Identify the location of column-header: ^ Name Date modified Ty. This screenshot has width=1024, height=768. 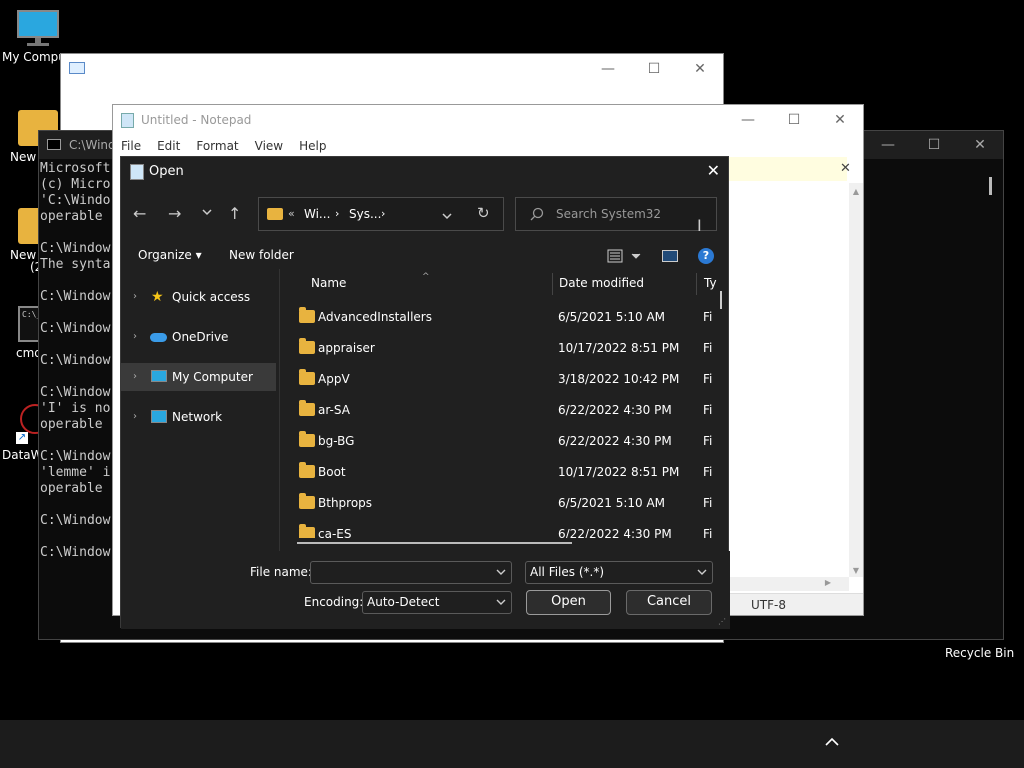
(504, 283).